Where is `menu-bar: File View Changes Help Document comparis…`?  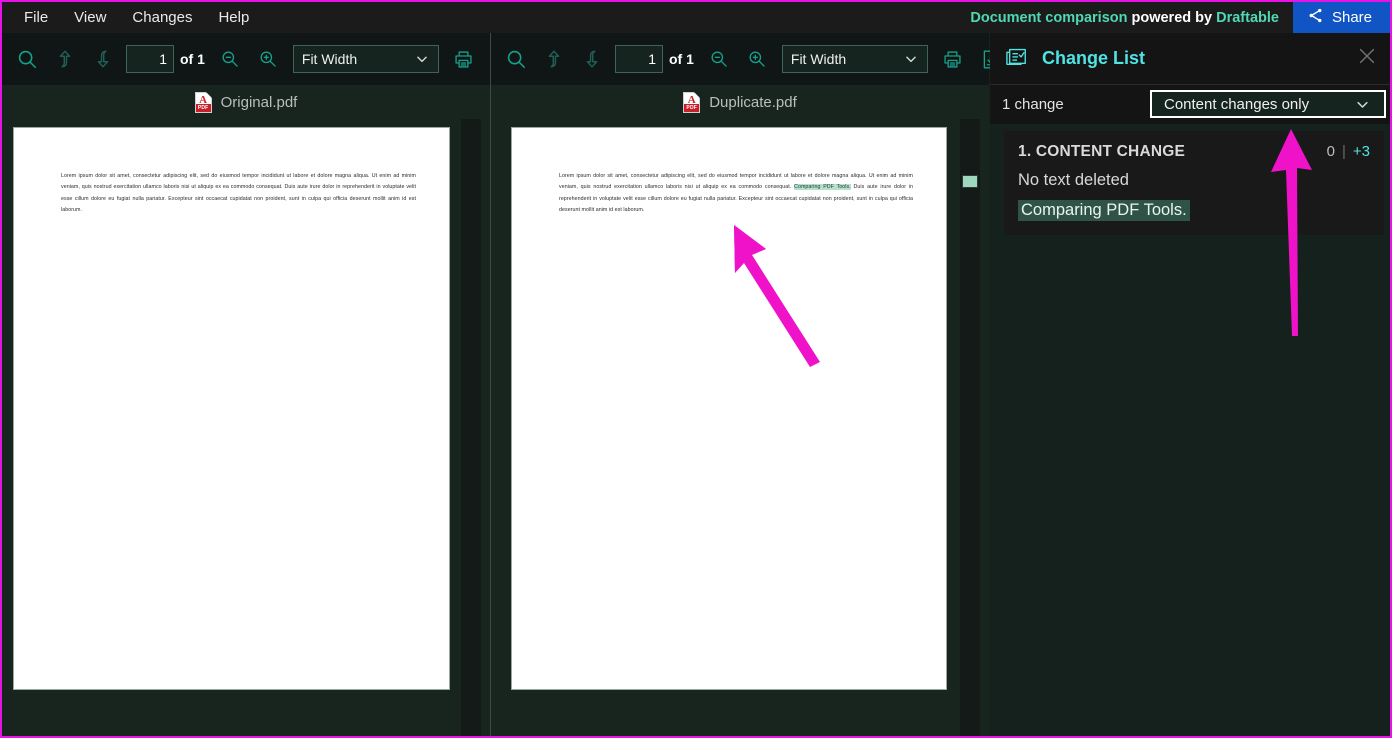 menu-bar: File View Changes Help Document comparis… is located at coordinates (696, 17).